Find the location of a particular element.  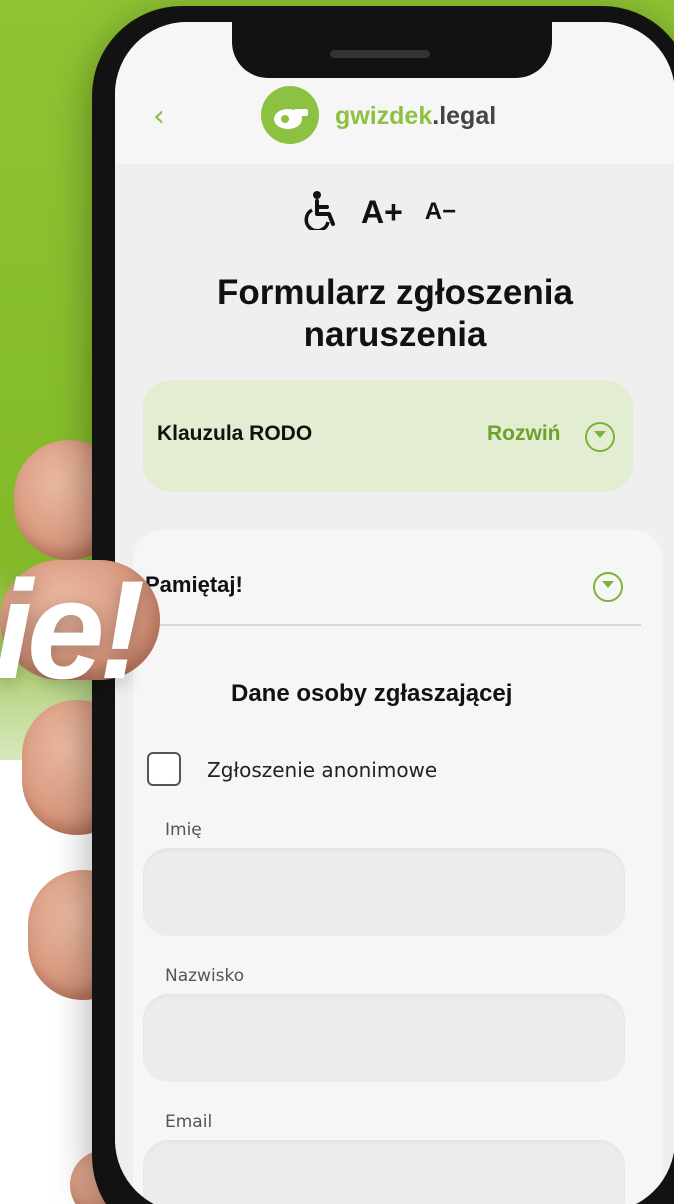

back-button: ‹ is located at coordinates (159, 117).